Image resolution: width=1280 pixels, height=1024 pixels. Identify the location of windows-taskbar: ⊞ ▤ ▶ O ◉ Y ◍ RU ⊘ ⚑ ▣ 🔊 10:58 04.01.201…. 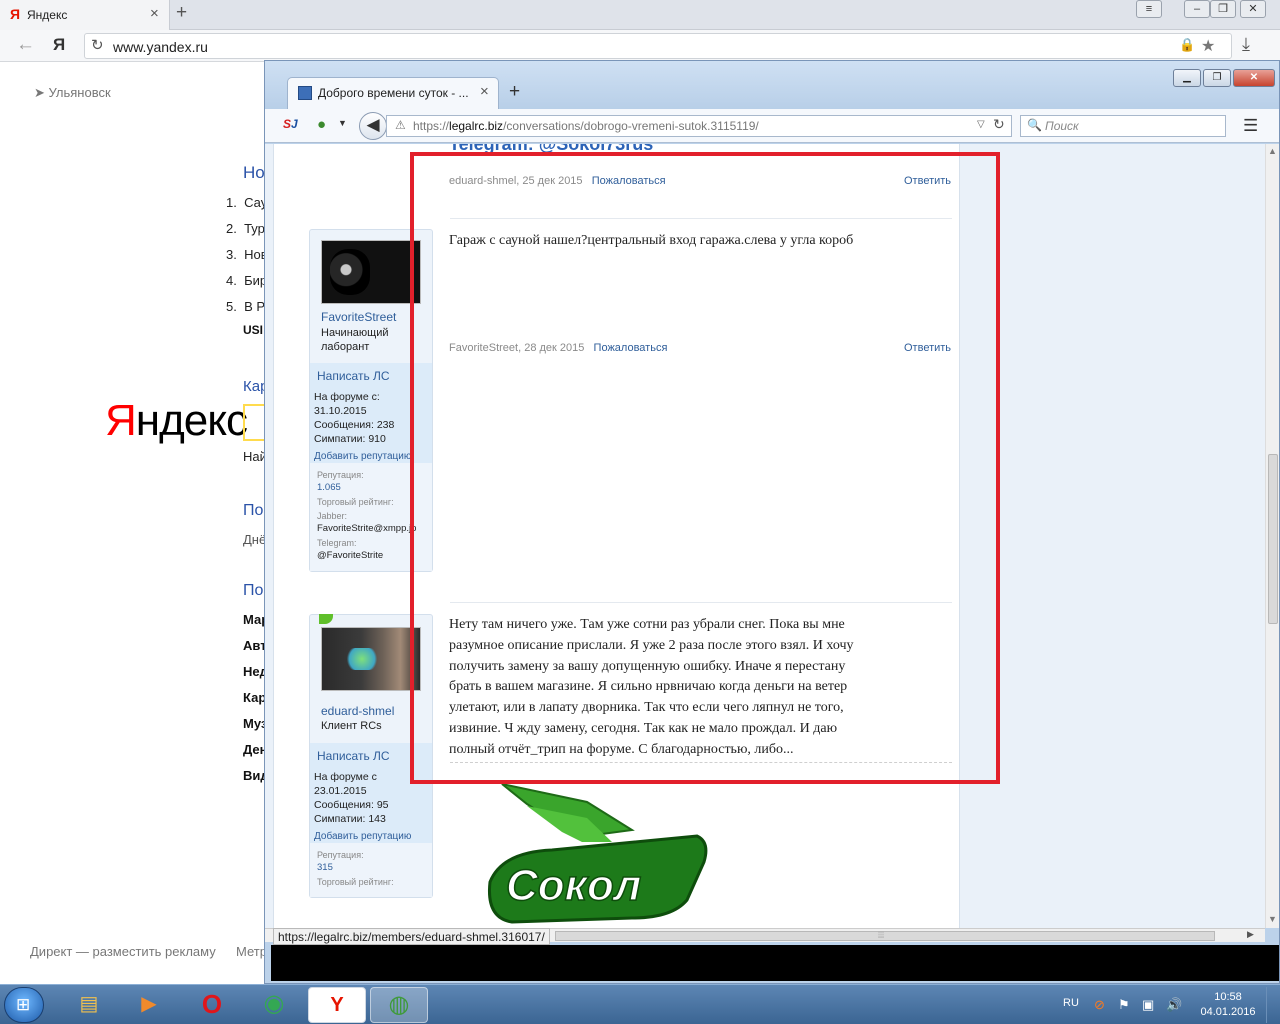
(640, 1004).